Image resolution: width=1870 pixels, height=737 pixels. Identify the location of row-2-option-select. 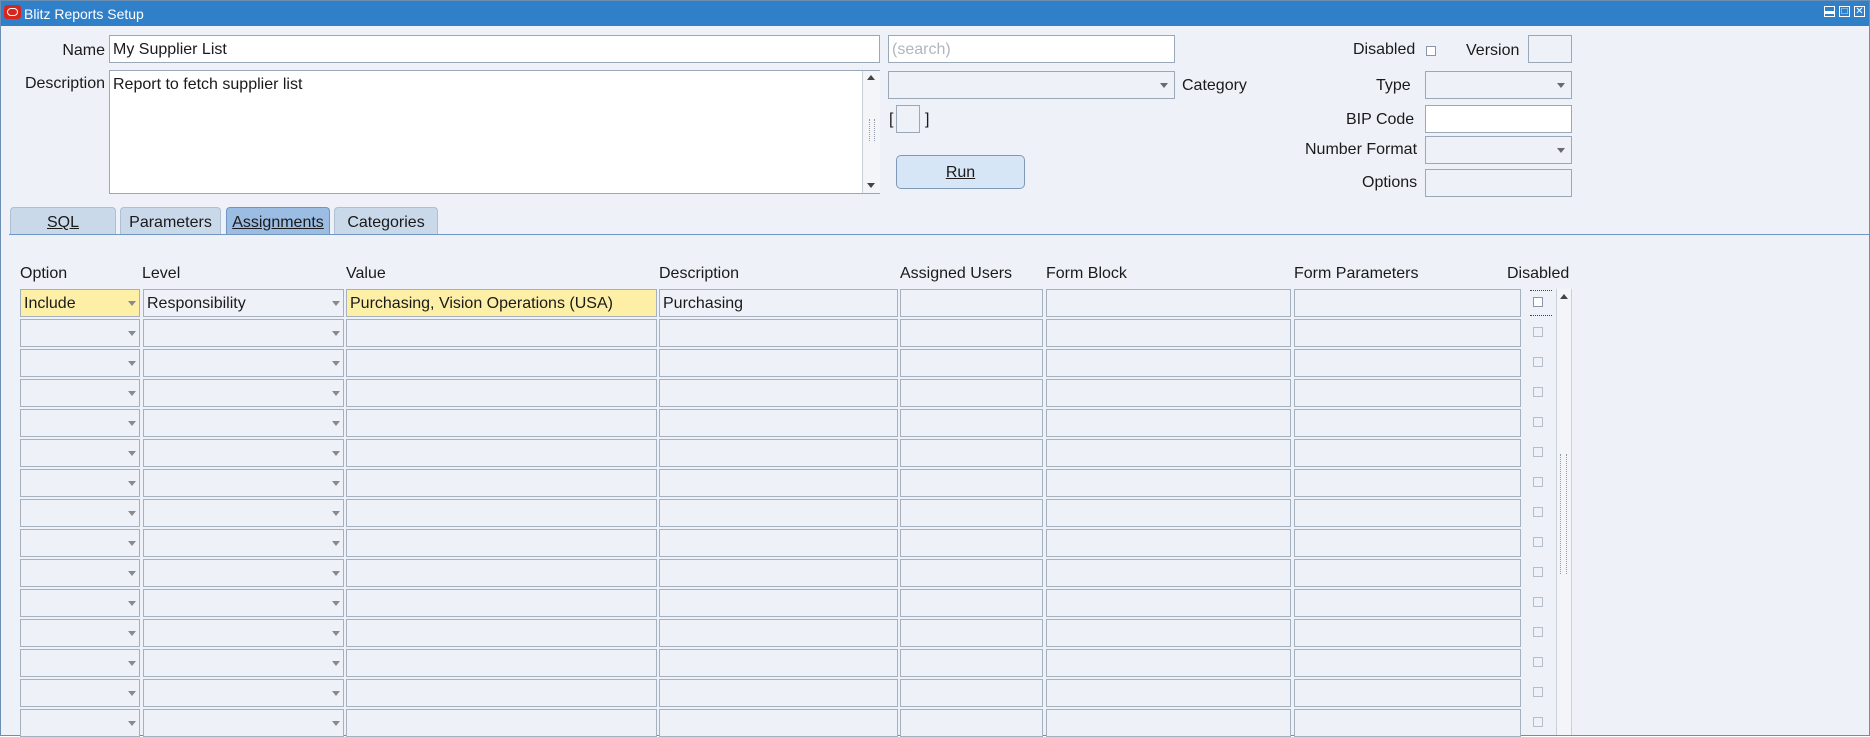
(80, 363).